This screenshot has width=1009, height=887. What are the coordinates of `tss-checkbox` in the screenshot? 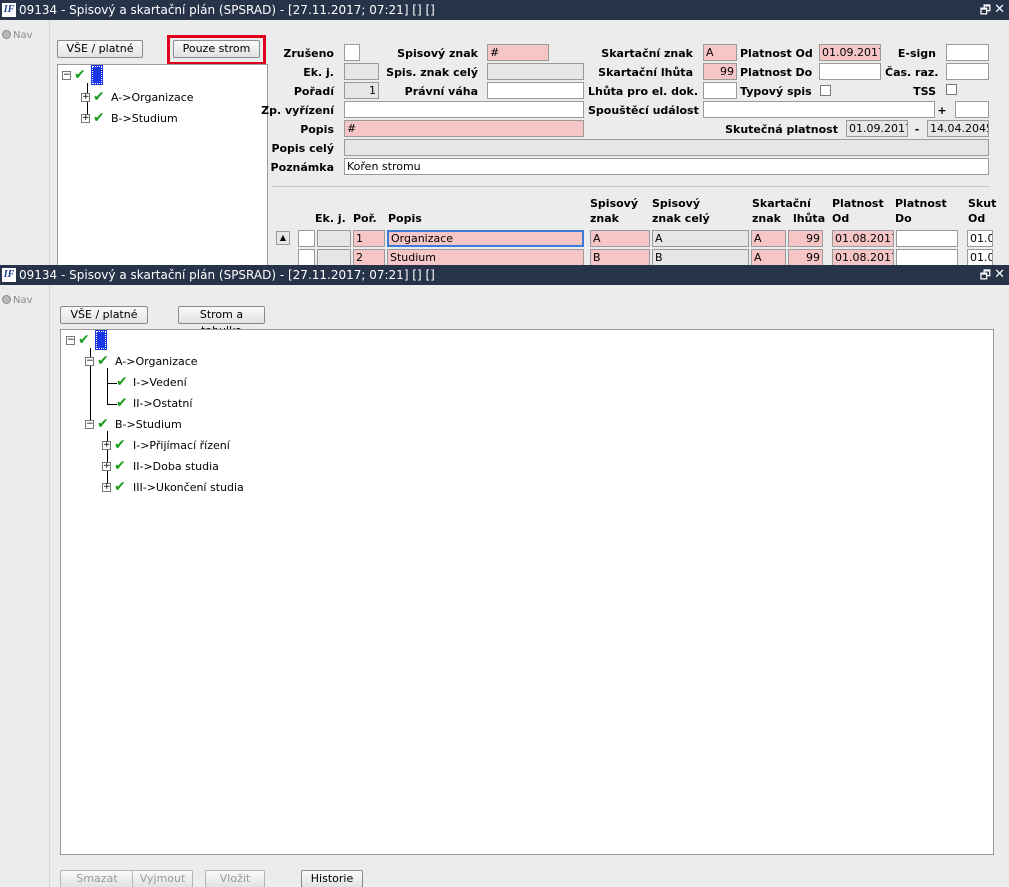 It's located at (951, 89).